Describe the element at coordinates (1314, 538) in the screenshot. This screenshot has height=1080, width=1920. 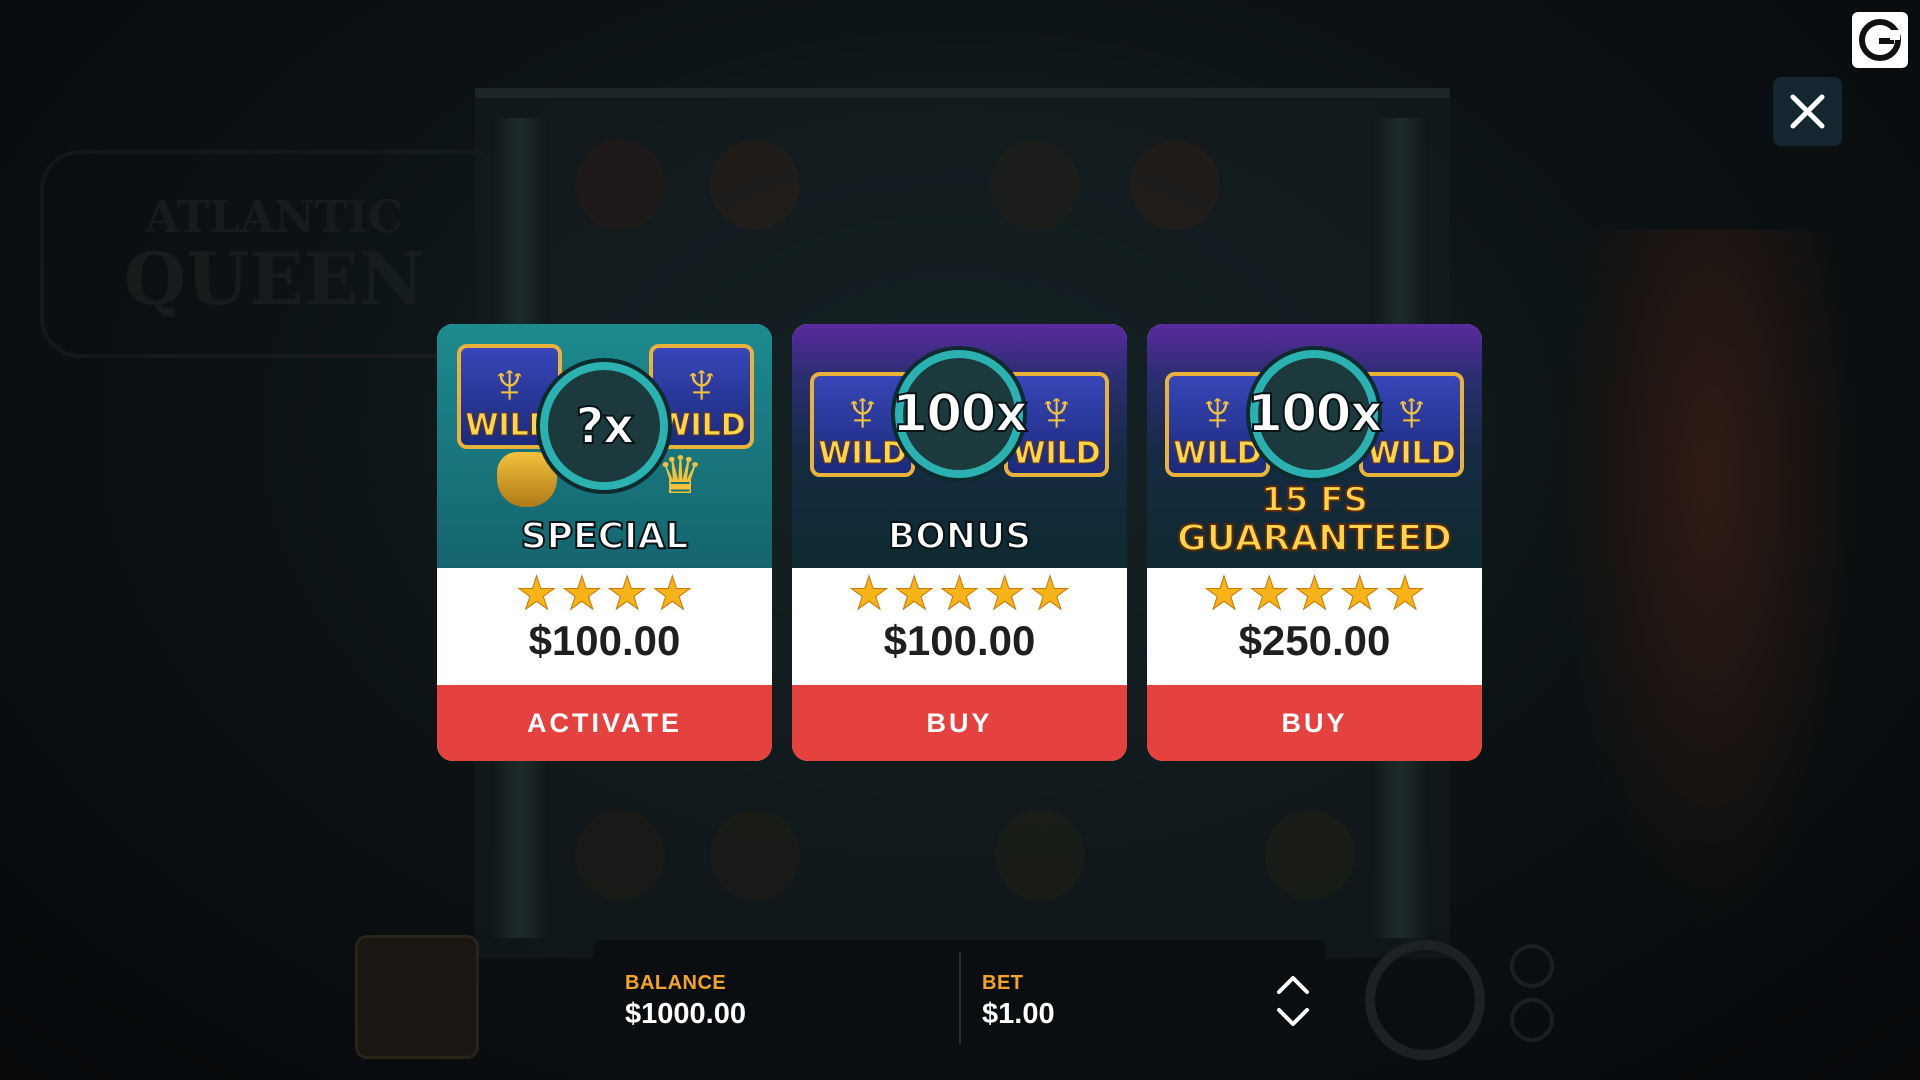
I see `offer-title: GUARANTEED` at that location.